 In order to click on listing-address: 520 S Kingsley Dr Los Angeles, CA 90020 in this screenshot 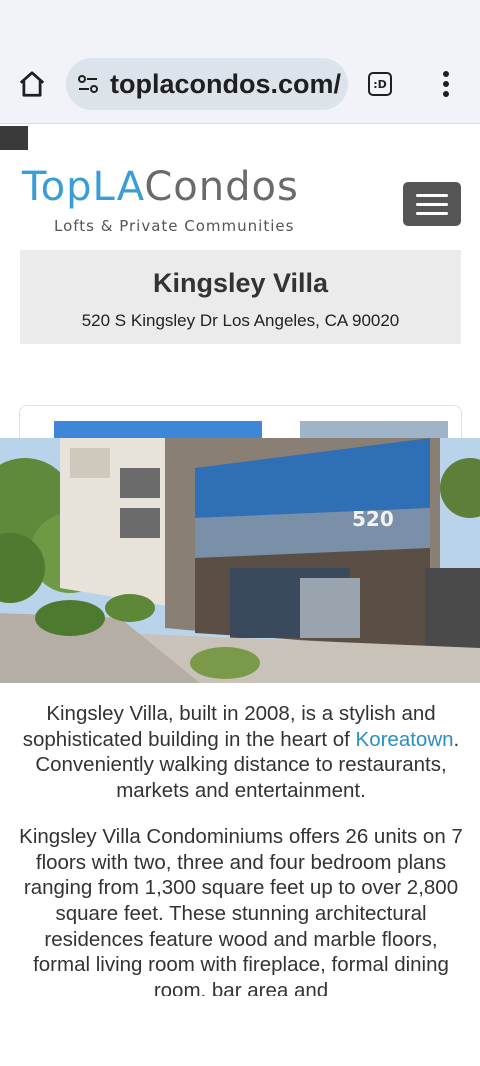, I will do `click(240, 320)`.